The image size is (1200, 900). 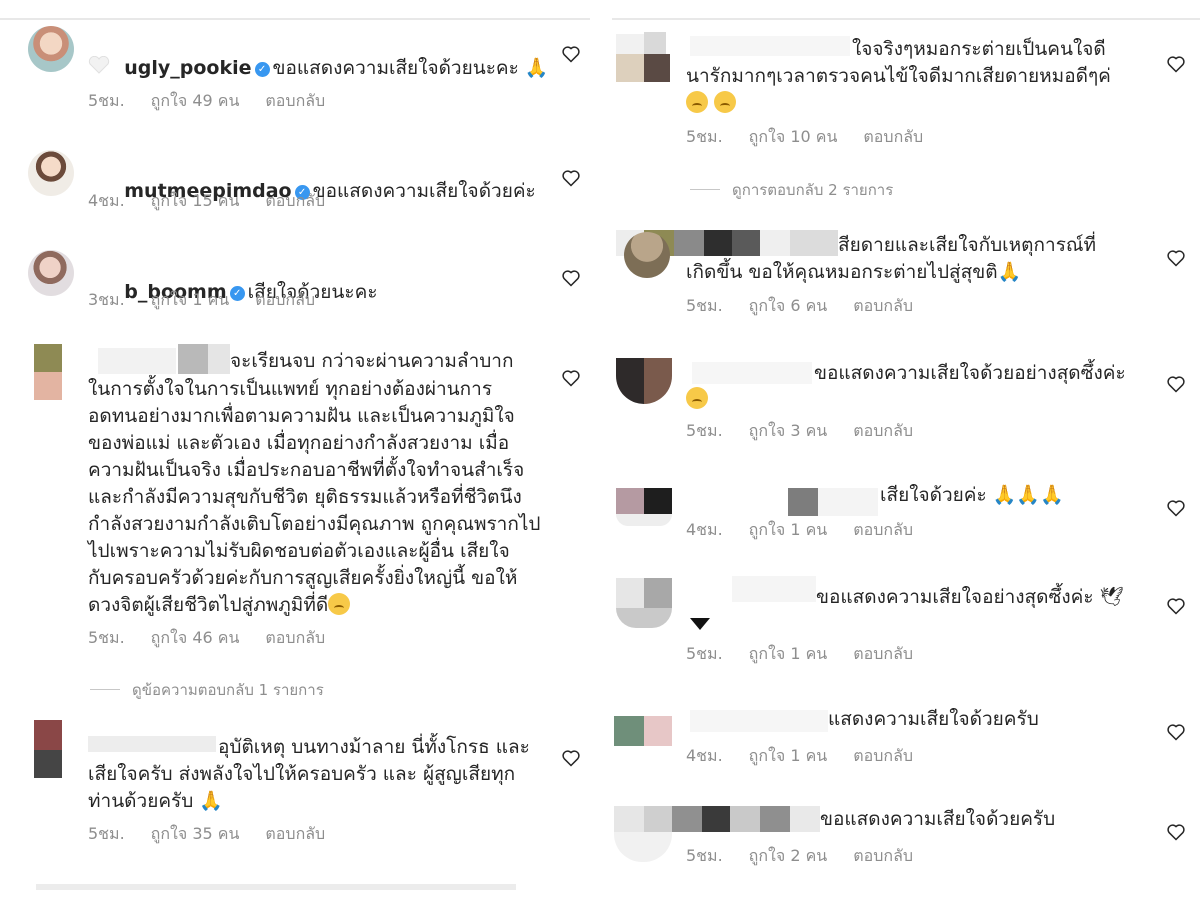 I want to click on comment-text: ท่านด้วยครับ 🙏, so click(x=155, y=801).